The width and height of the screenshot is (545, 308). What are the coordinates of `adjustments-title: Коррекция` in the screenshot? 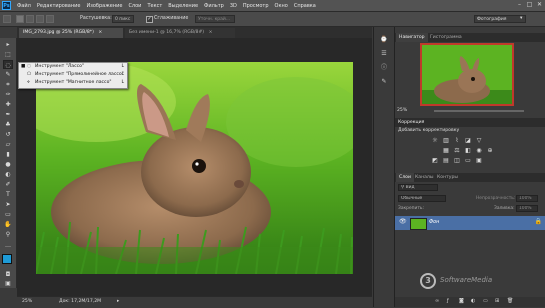 It's located at (411, 122).